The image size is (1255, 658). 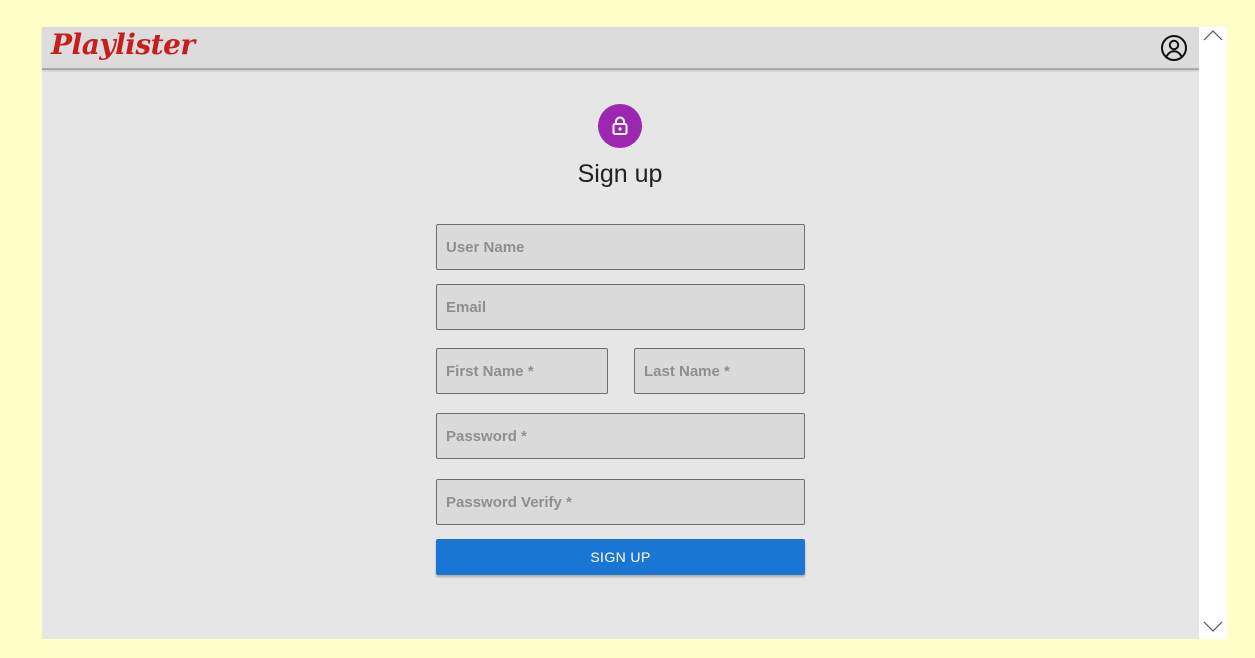 I want to click on last-name-input, so click(x=719, y=371).